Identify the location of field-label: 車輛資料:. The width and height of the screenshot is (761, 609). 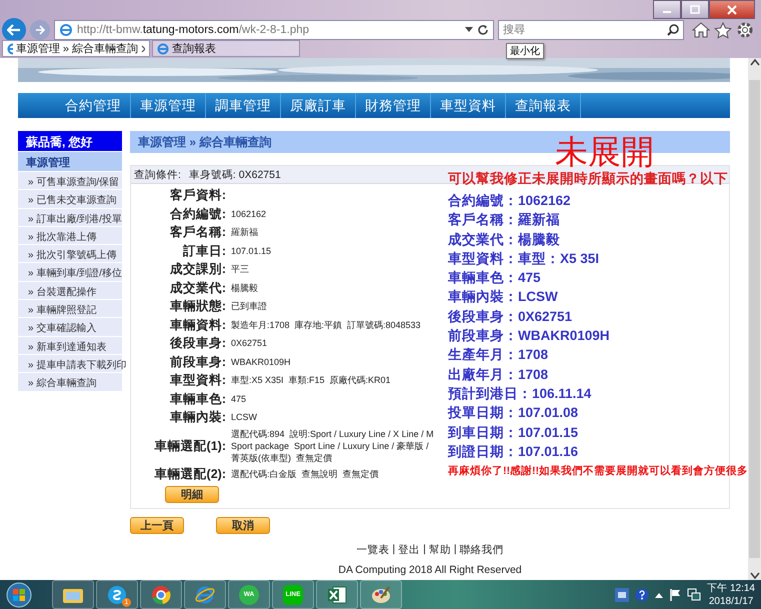
(197, 324).